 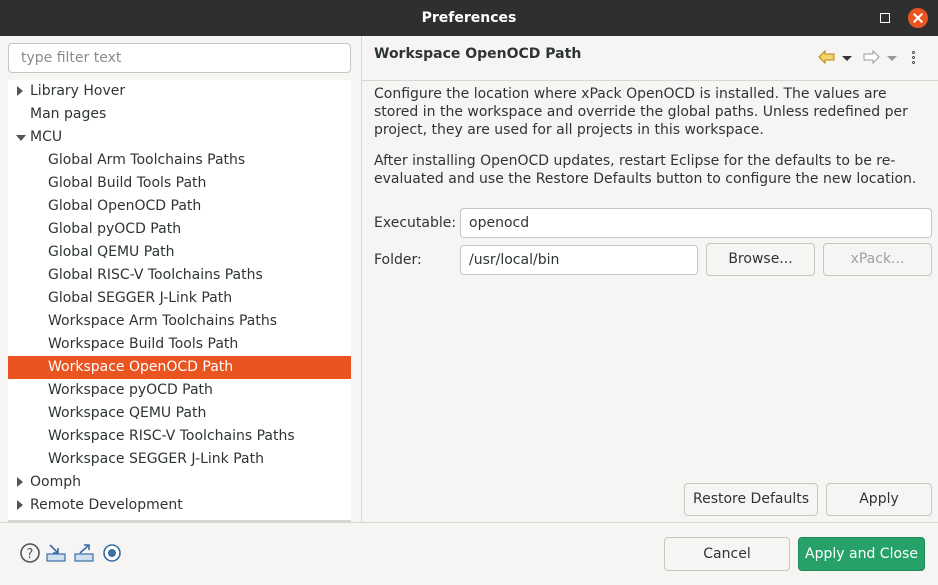 I want to click on tree-item-label: Workspace SEGGER J-Link Path, so click(x=156, y=459).